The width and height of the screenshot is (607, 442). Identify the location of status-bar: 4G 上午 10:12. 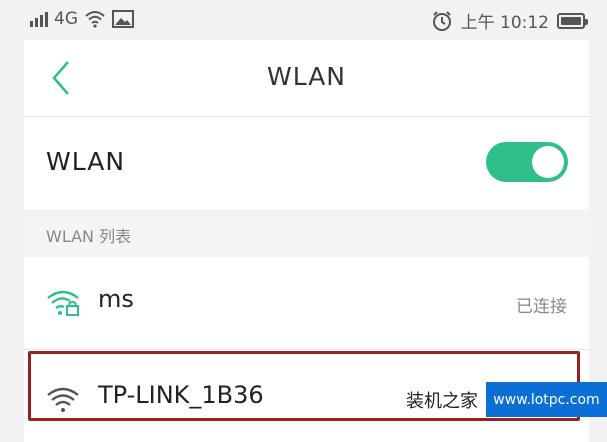
(303, 20).